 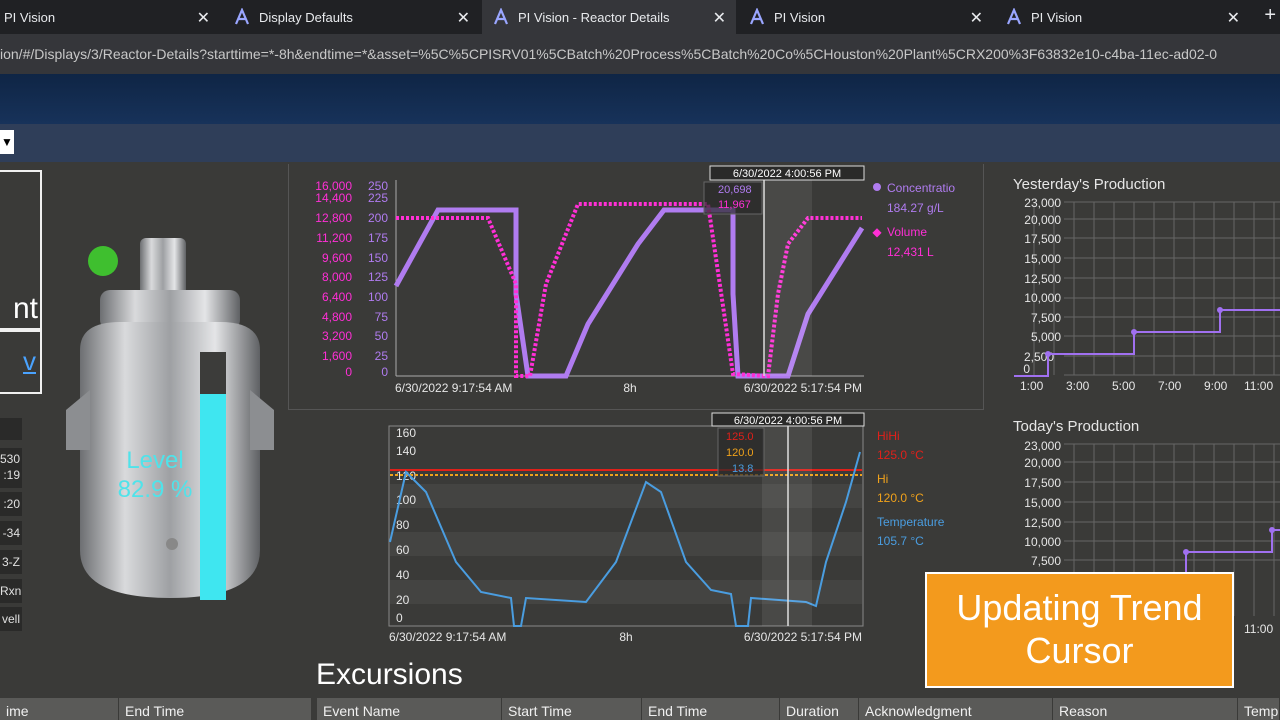 What do you see at coordinates (215, 709) in the screenshot?
I see `col-header-end-time-left: End Time` at bounding box center [215, 709].